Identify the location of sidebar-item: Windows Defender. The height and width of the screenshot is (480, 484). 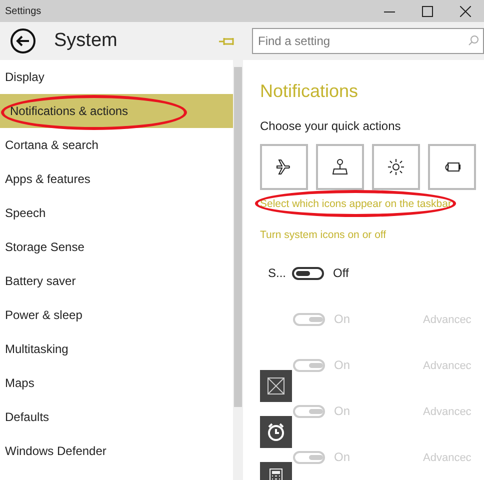
(116, 451).